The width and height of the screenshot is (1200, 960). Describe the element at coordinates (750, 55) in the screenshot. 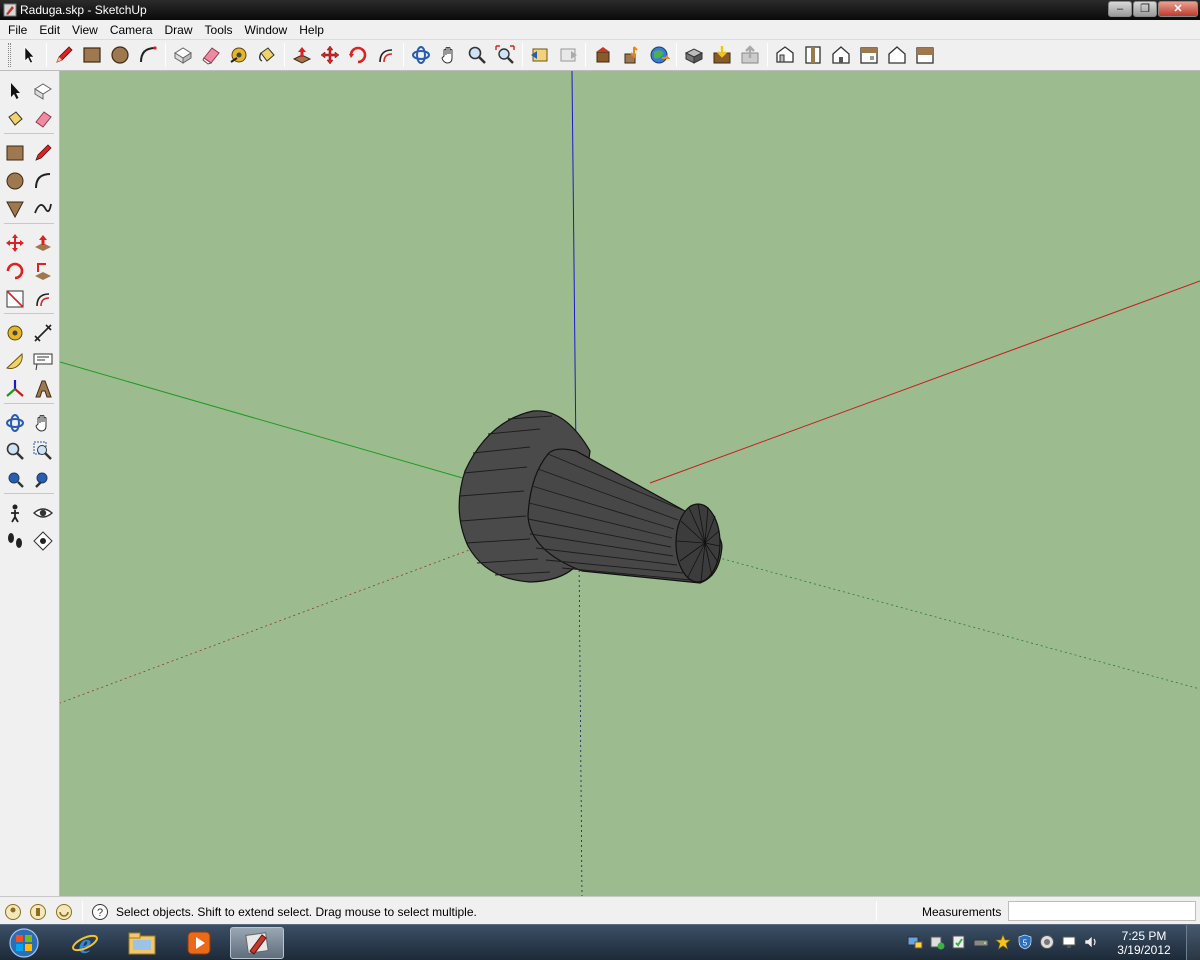

I see `export-button` at that location.